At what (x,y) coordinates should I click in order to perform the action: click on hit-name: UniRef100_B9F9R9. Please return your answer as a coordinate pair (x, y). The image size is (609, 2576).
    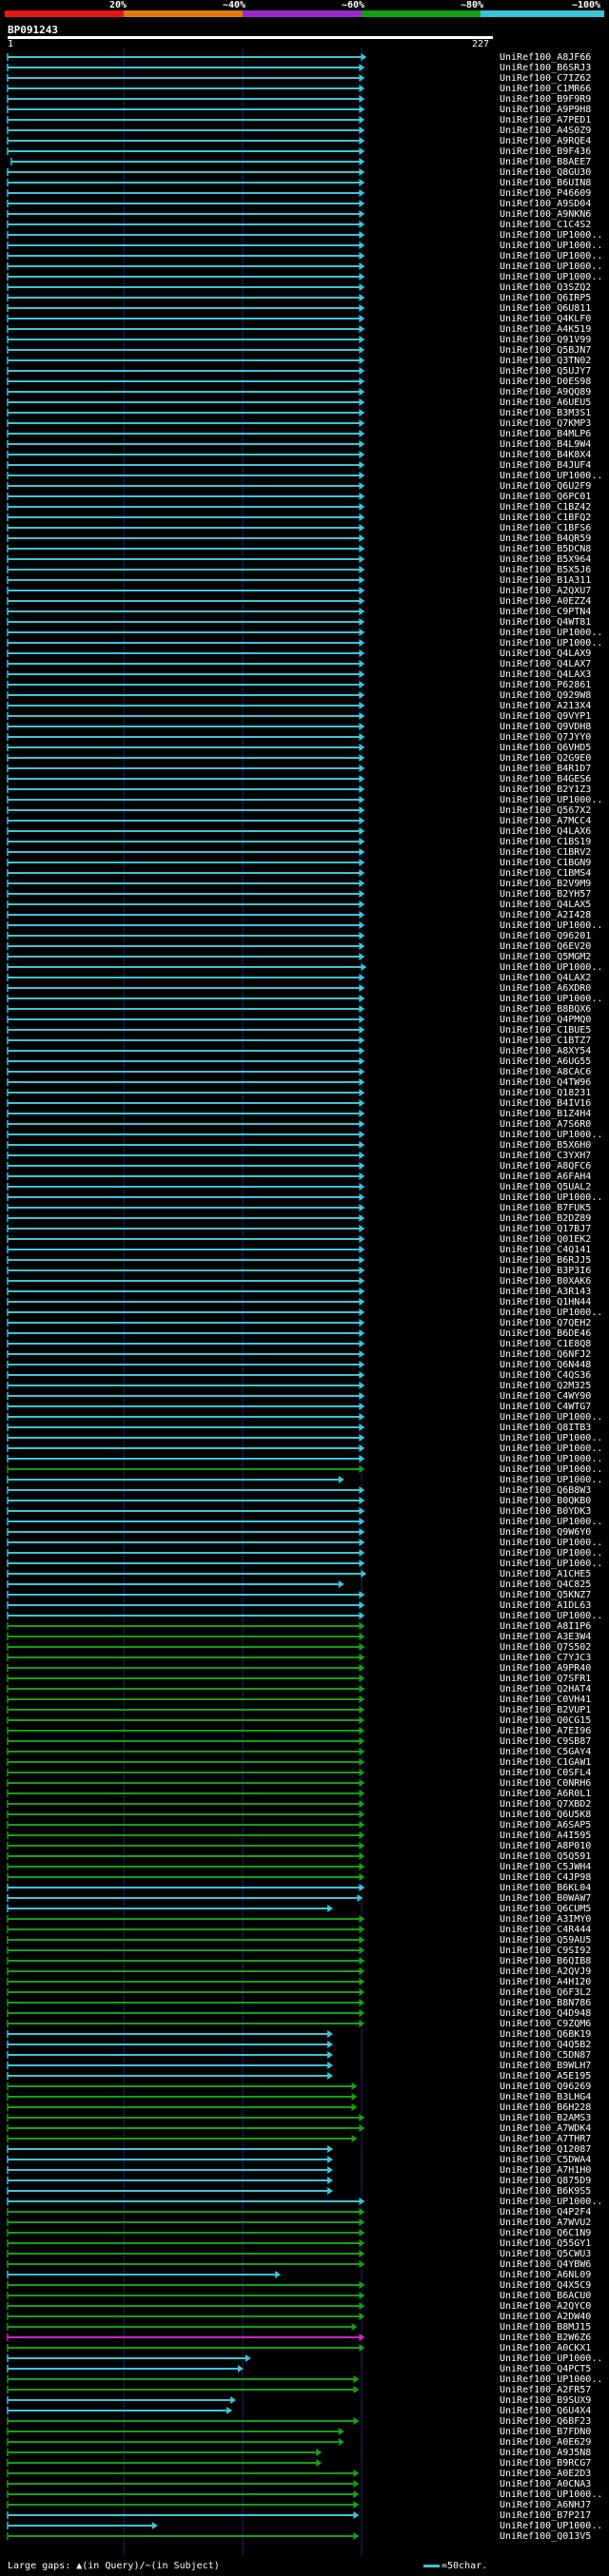
    Looking at the image, I should click on (545, 99).